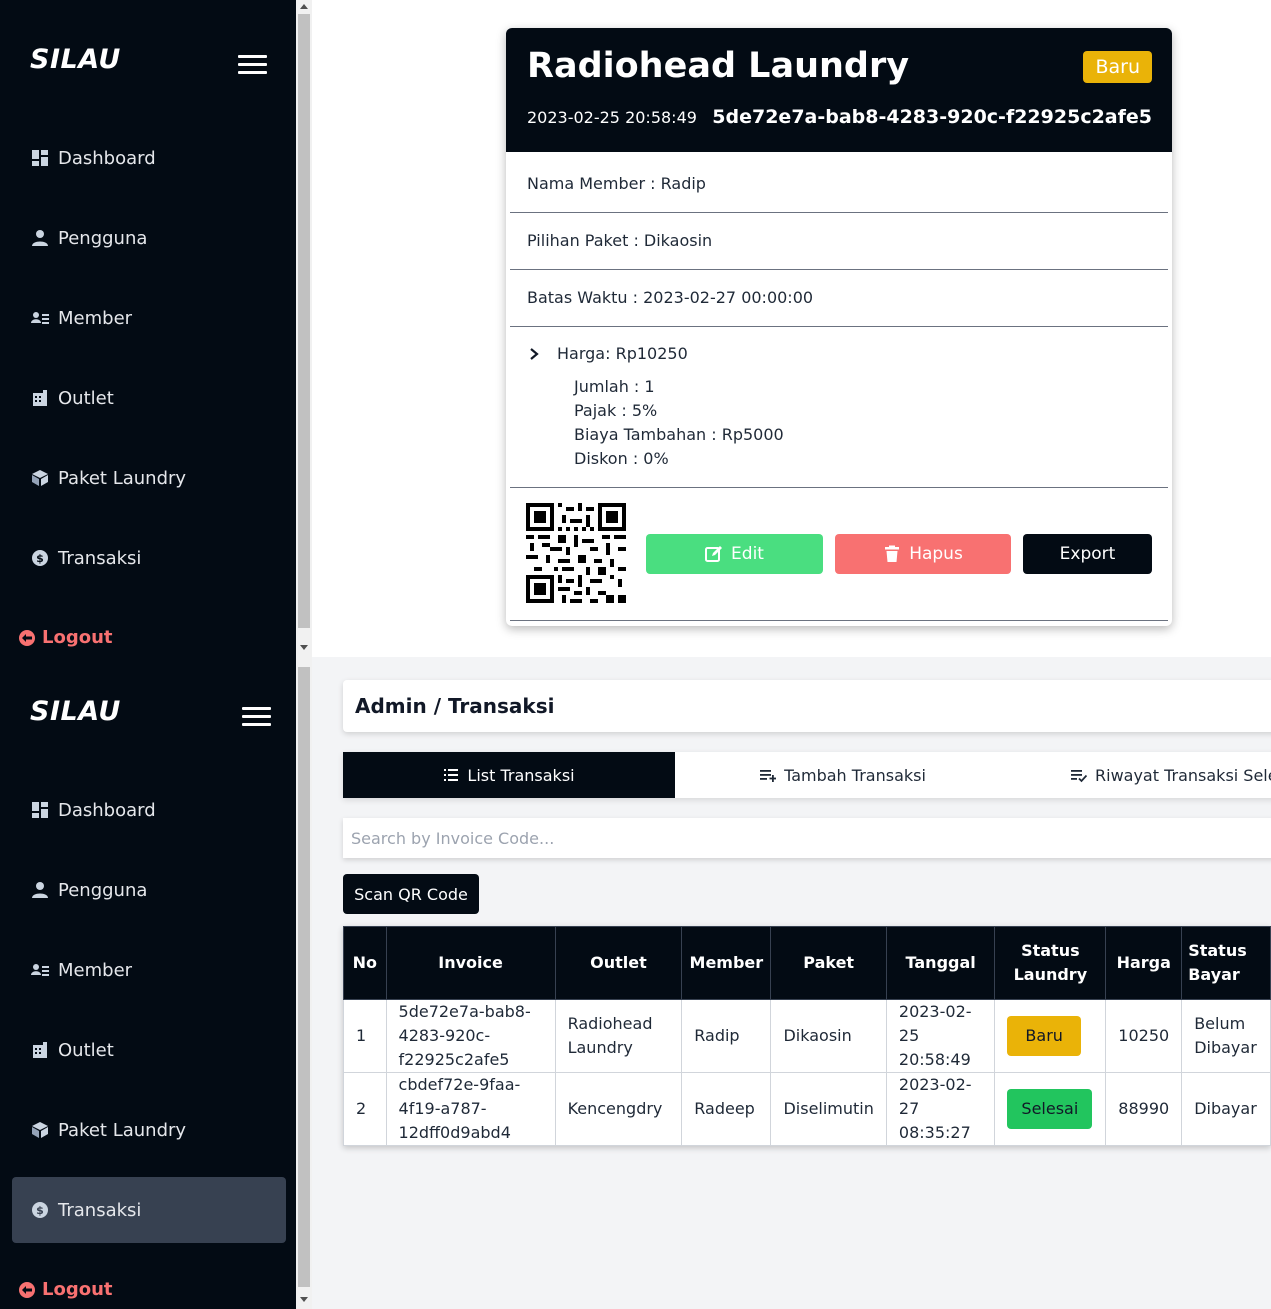 Image resolution: width=1271 pixels, height=1309 pixels. Describe the element at coordinates (1079, 776) in the screenshot. I see `playlist-check-icon` at that location.